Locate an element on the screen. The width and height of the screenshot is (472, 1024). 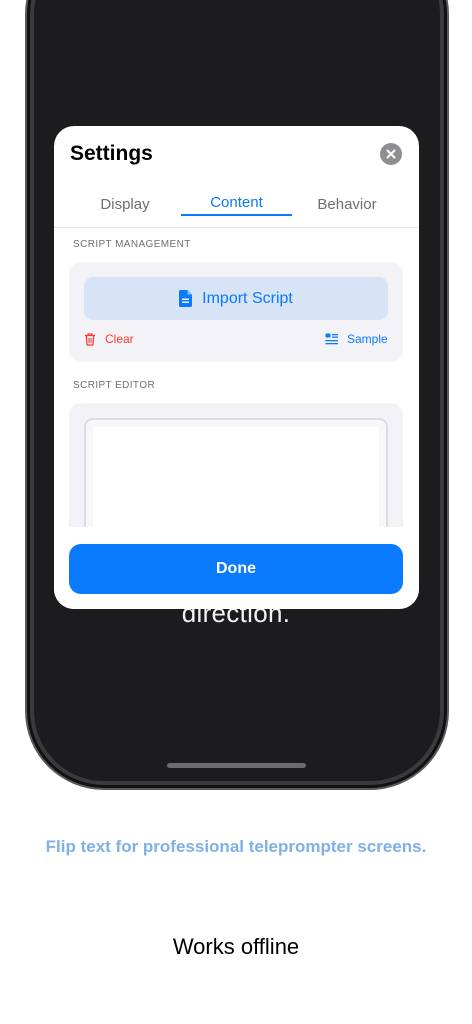
import-script-button: Import Script is located at coordinates (236, 298).